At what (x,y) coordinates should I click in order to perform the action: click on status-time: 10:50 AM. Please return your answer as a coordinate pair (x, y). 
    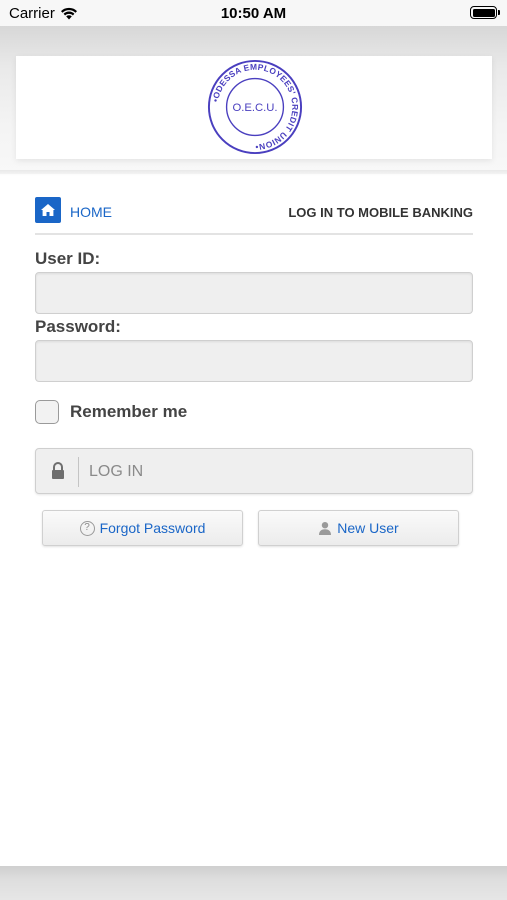
    Looking at the image, I should click on (253, 13).